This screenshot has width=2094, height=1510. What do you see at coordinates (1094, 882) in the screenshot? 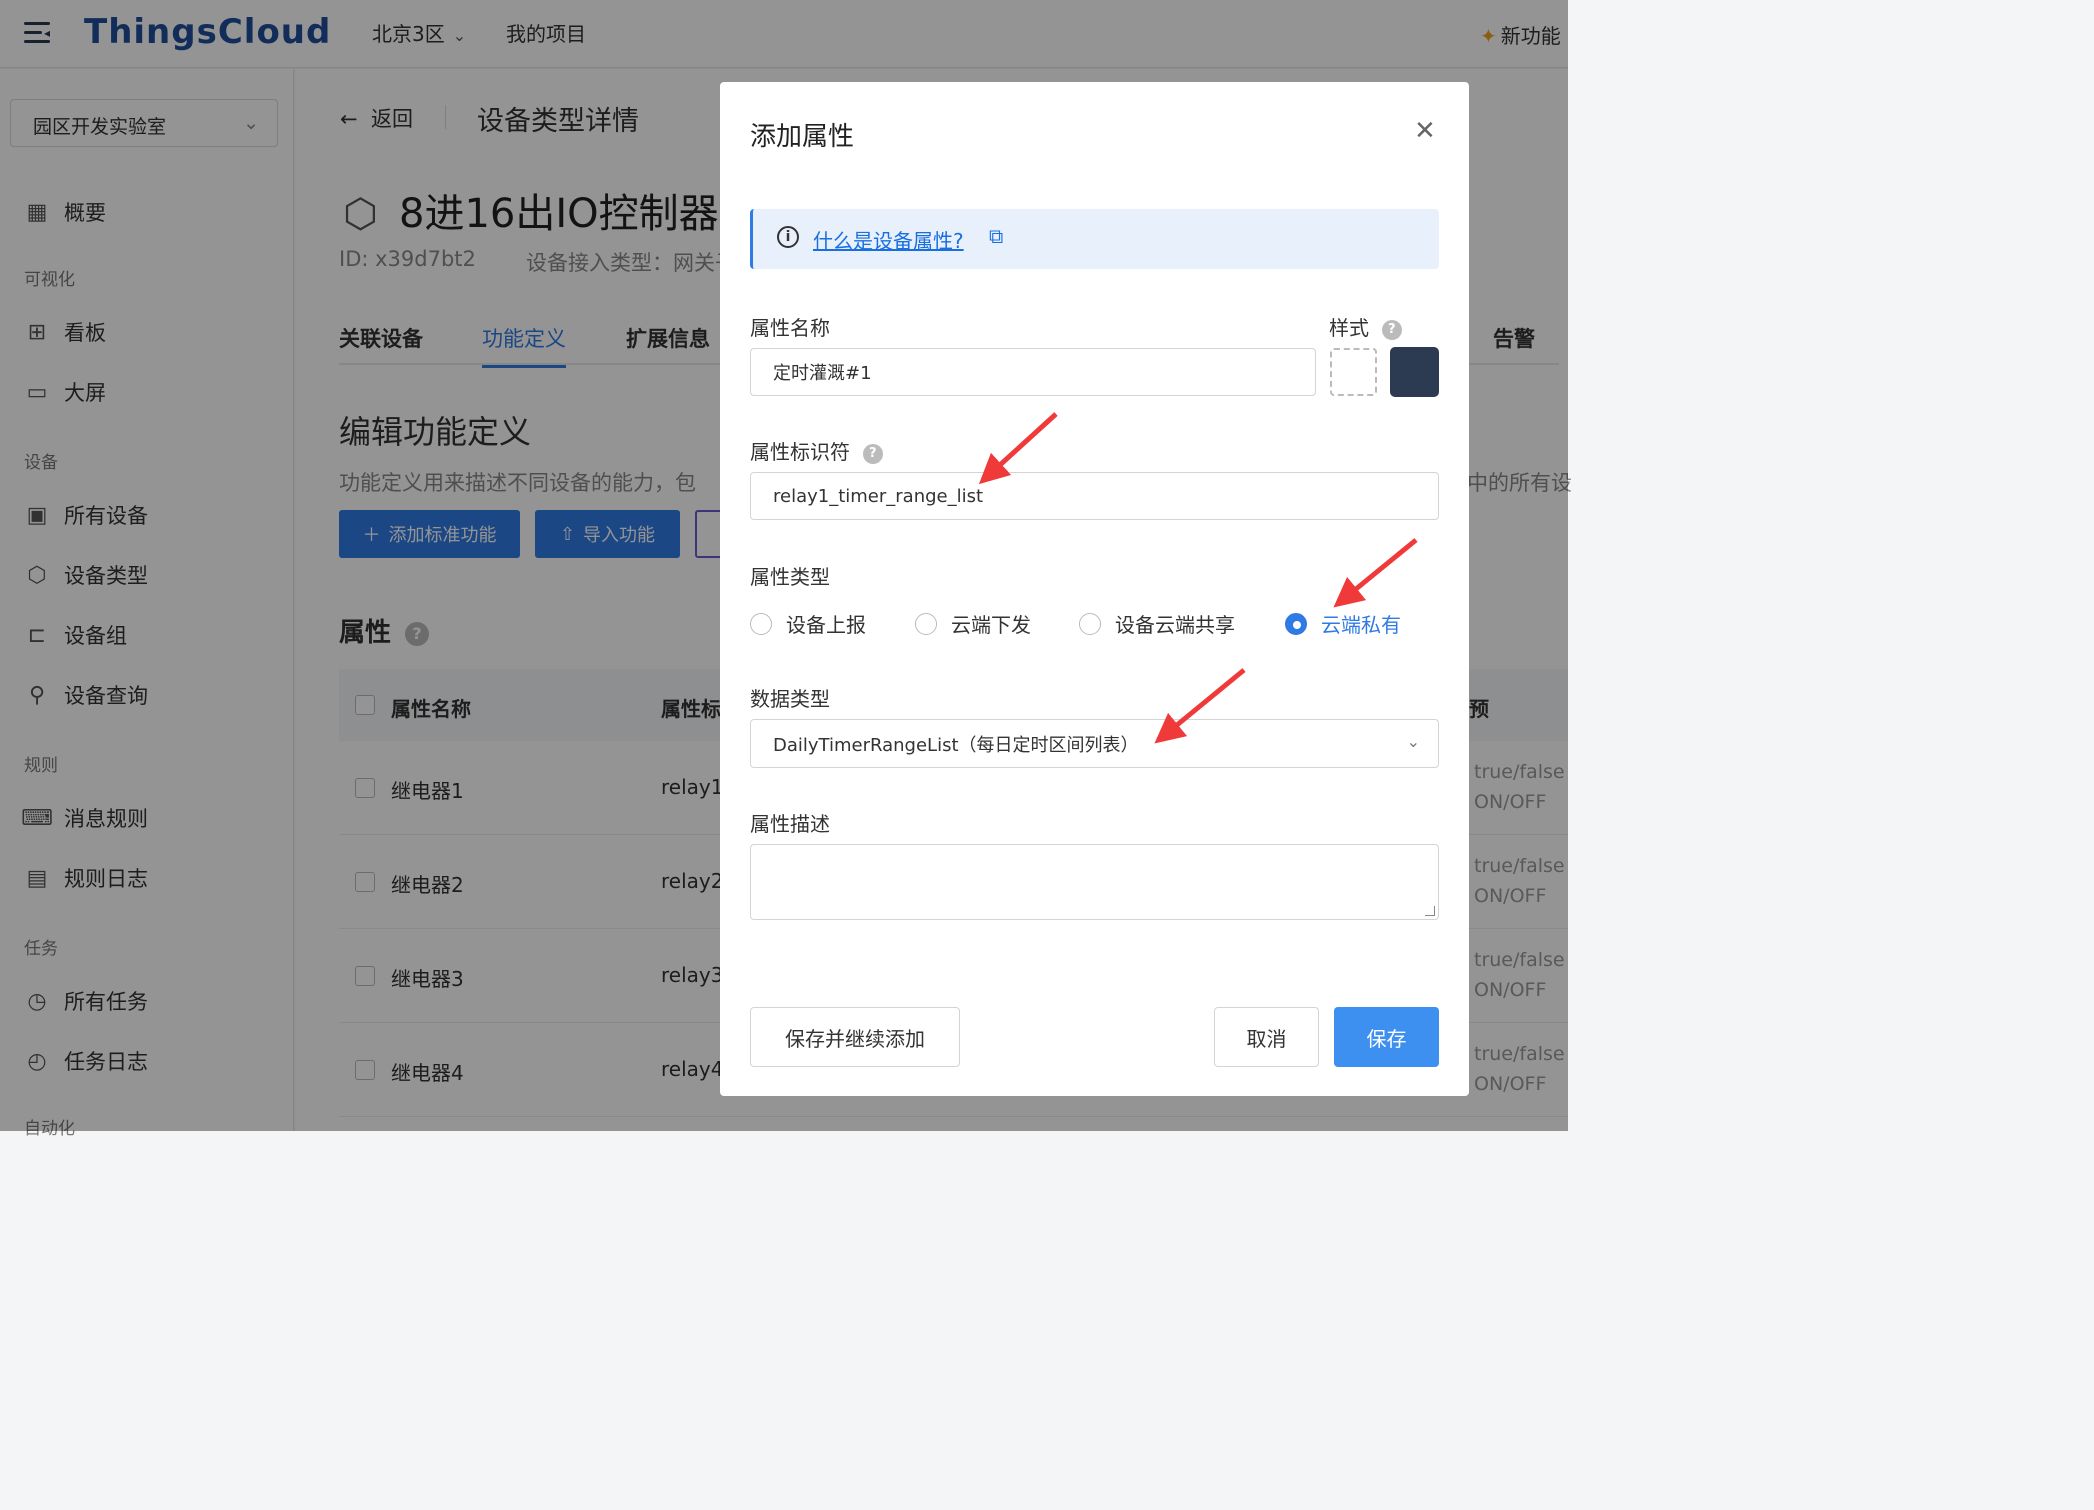
I see `description-textarea` at bounding box center [1094, 882].